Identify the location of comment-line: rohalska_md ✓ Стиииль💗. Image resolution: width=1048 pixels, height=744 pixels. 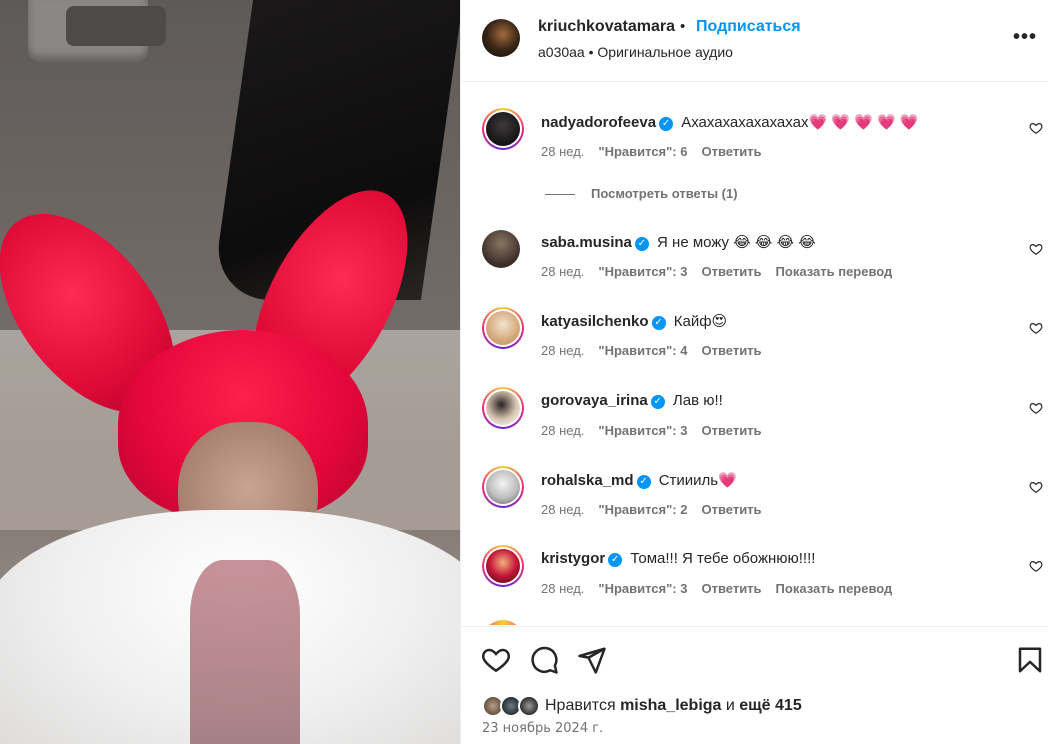
(639, 480).